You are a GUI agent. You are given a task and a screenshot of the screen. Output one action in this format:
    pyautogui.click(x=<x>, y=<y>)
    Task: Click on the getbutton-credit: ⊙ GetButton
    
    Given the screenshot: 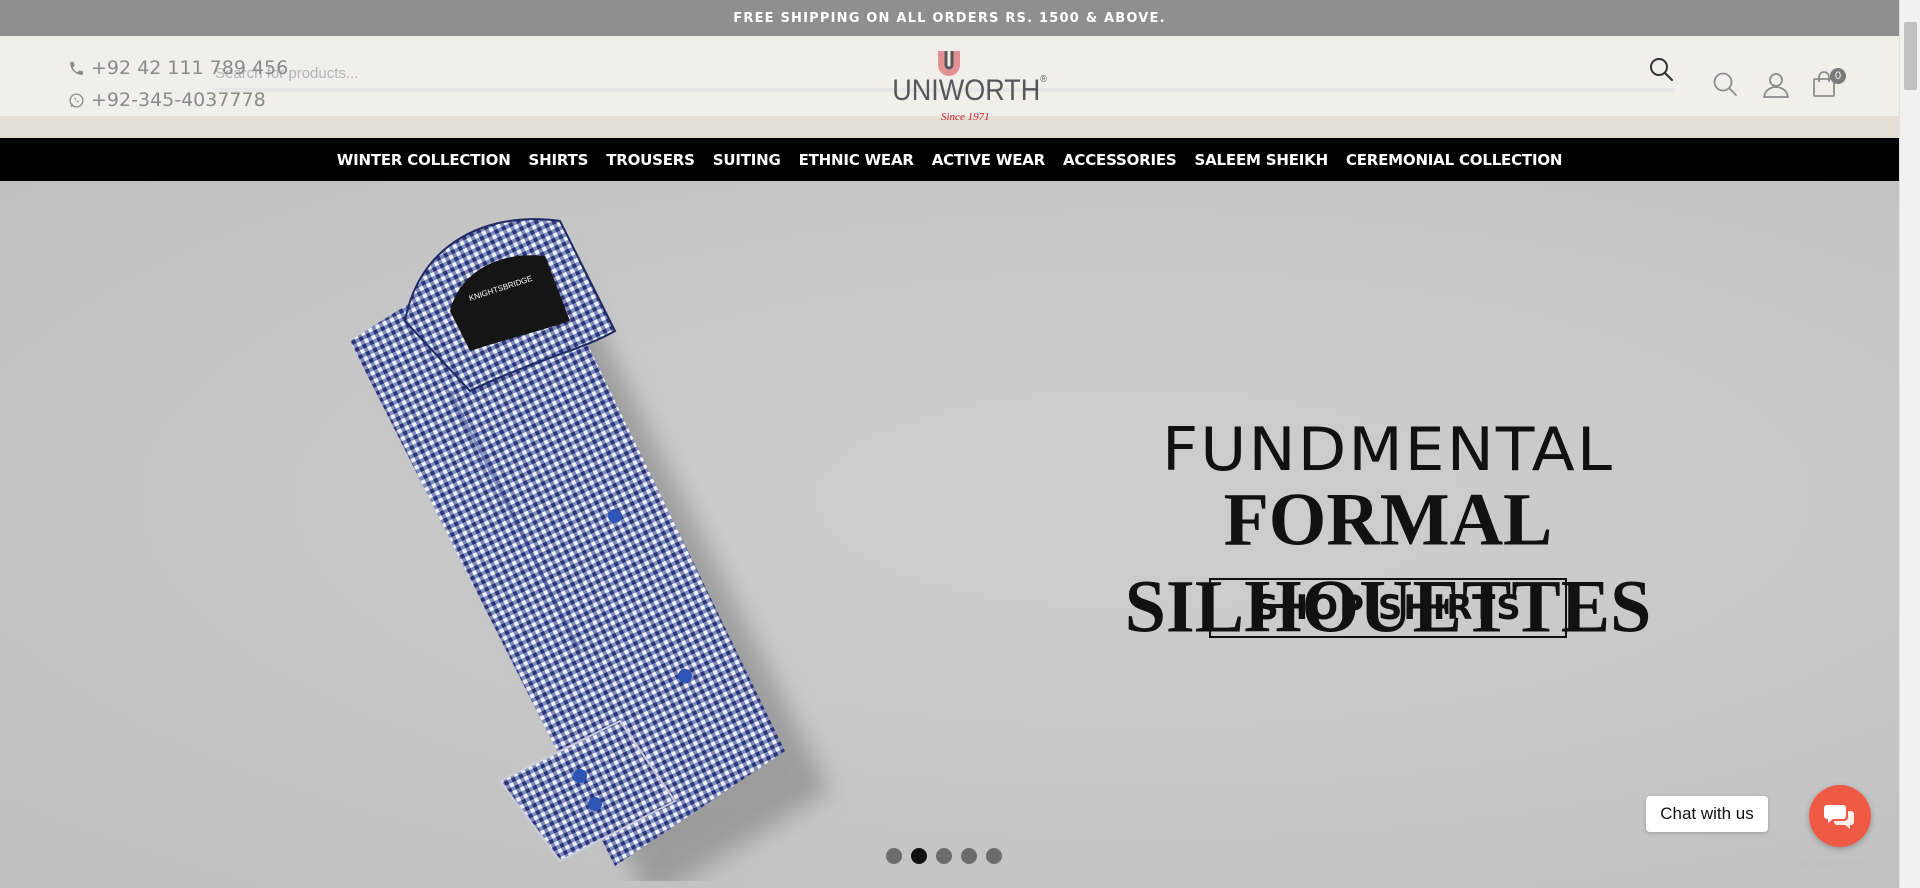 What is the action you would take?
    pyautogui.click(x=1830, y=862)
    